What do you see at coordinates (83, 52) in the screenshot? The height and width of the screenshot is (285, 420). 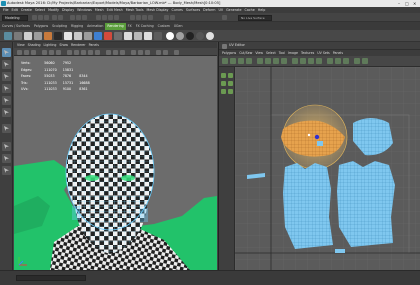 I see `wireframe-on-shaded-icon` at bounding box center [83, 52].